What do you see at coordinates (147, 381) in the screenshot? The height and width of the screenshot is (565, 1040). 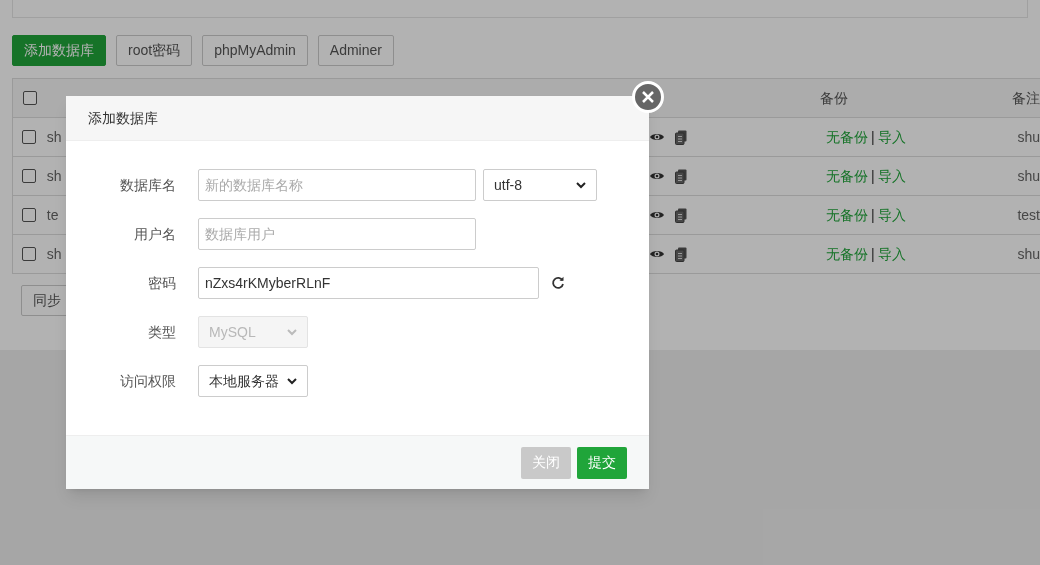 I see `field-label: 访问权限` at bounding box center [147, 381].